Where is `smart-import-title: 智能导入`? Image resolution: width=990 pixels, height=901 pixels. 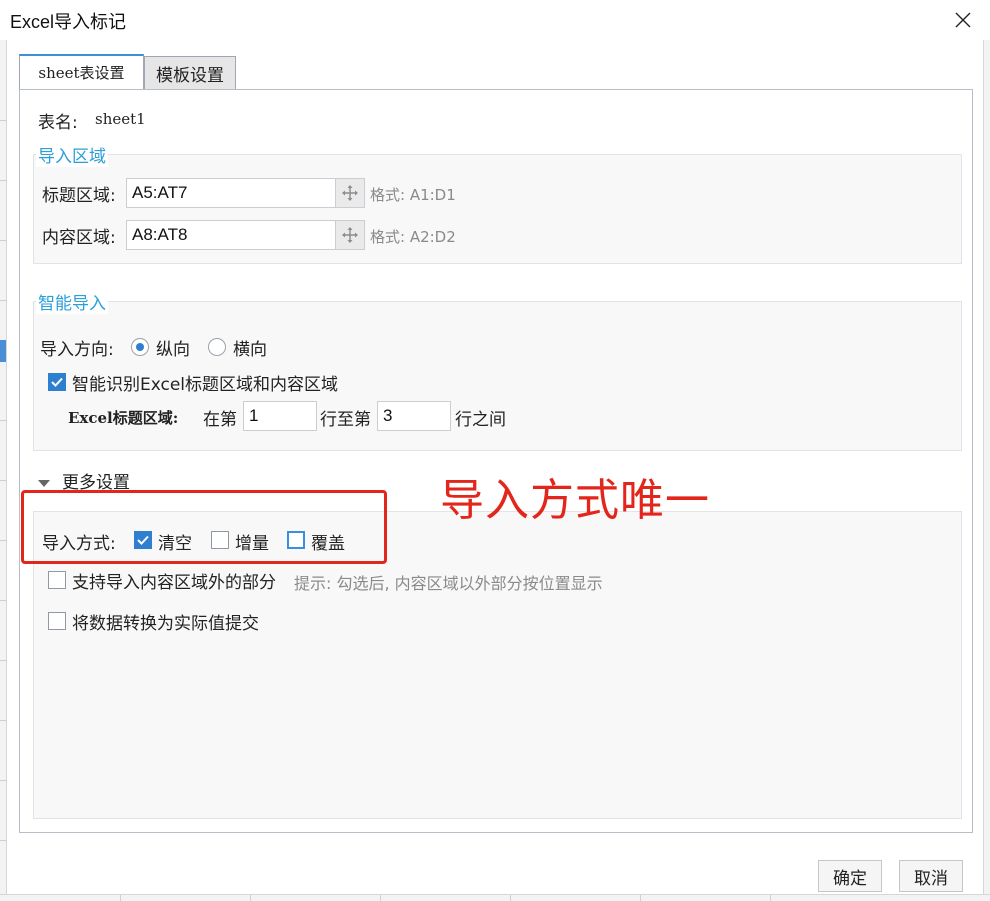
smart-import-title: 智能导入 is located at coordinates (72, 301).